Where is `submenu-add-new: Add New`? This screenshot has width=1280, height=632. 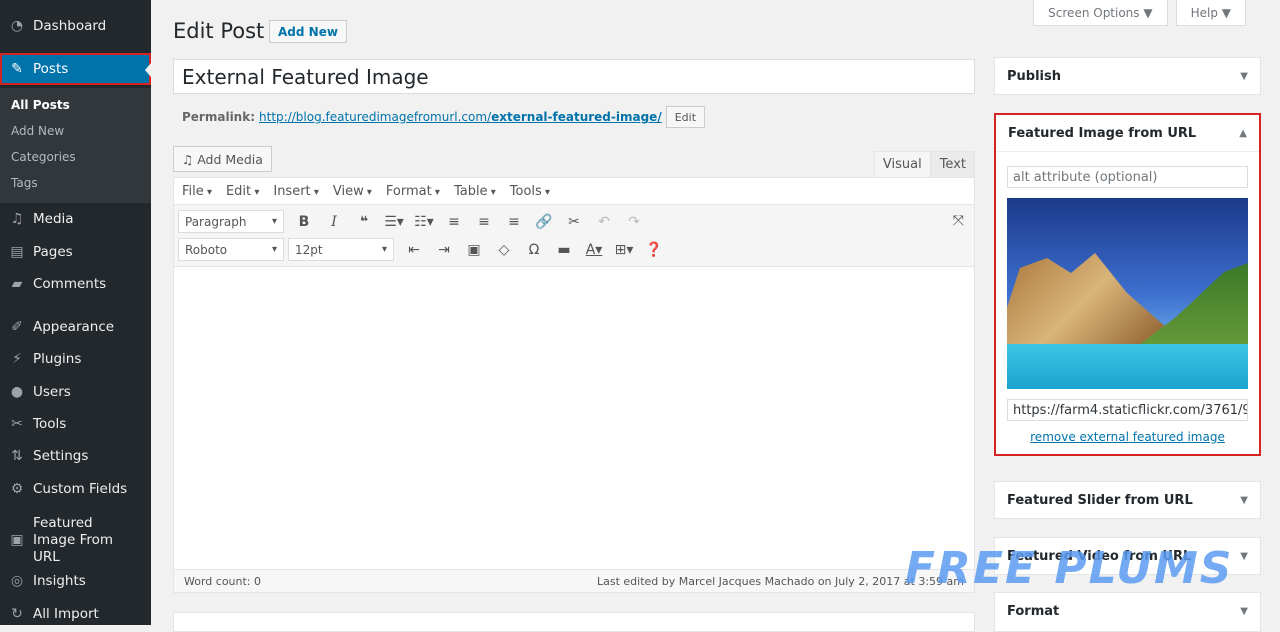
submenu-add-new: Add New is located at coordinates (37, 131).